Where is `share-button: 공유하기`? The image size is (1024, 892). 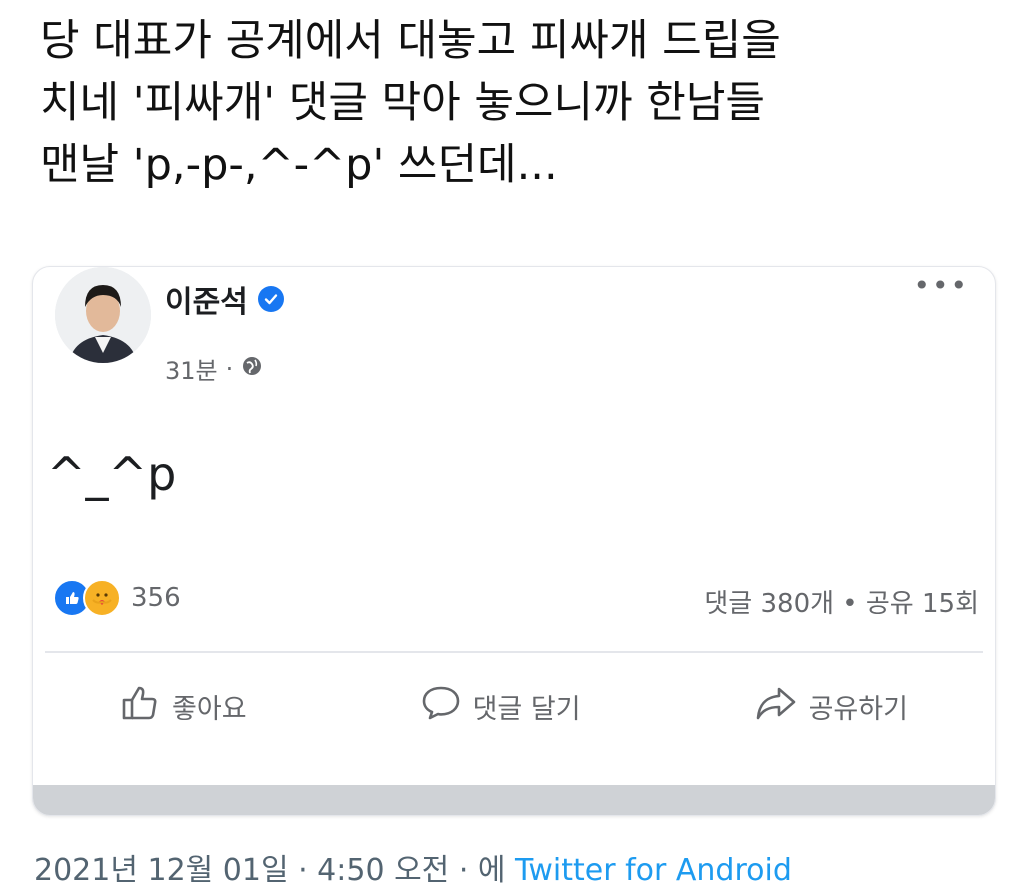 share-button: 공유하기 is located at coordinates (831, 706).